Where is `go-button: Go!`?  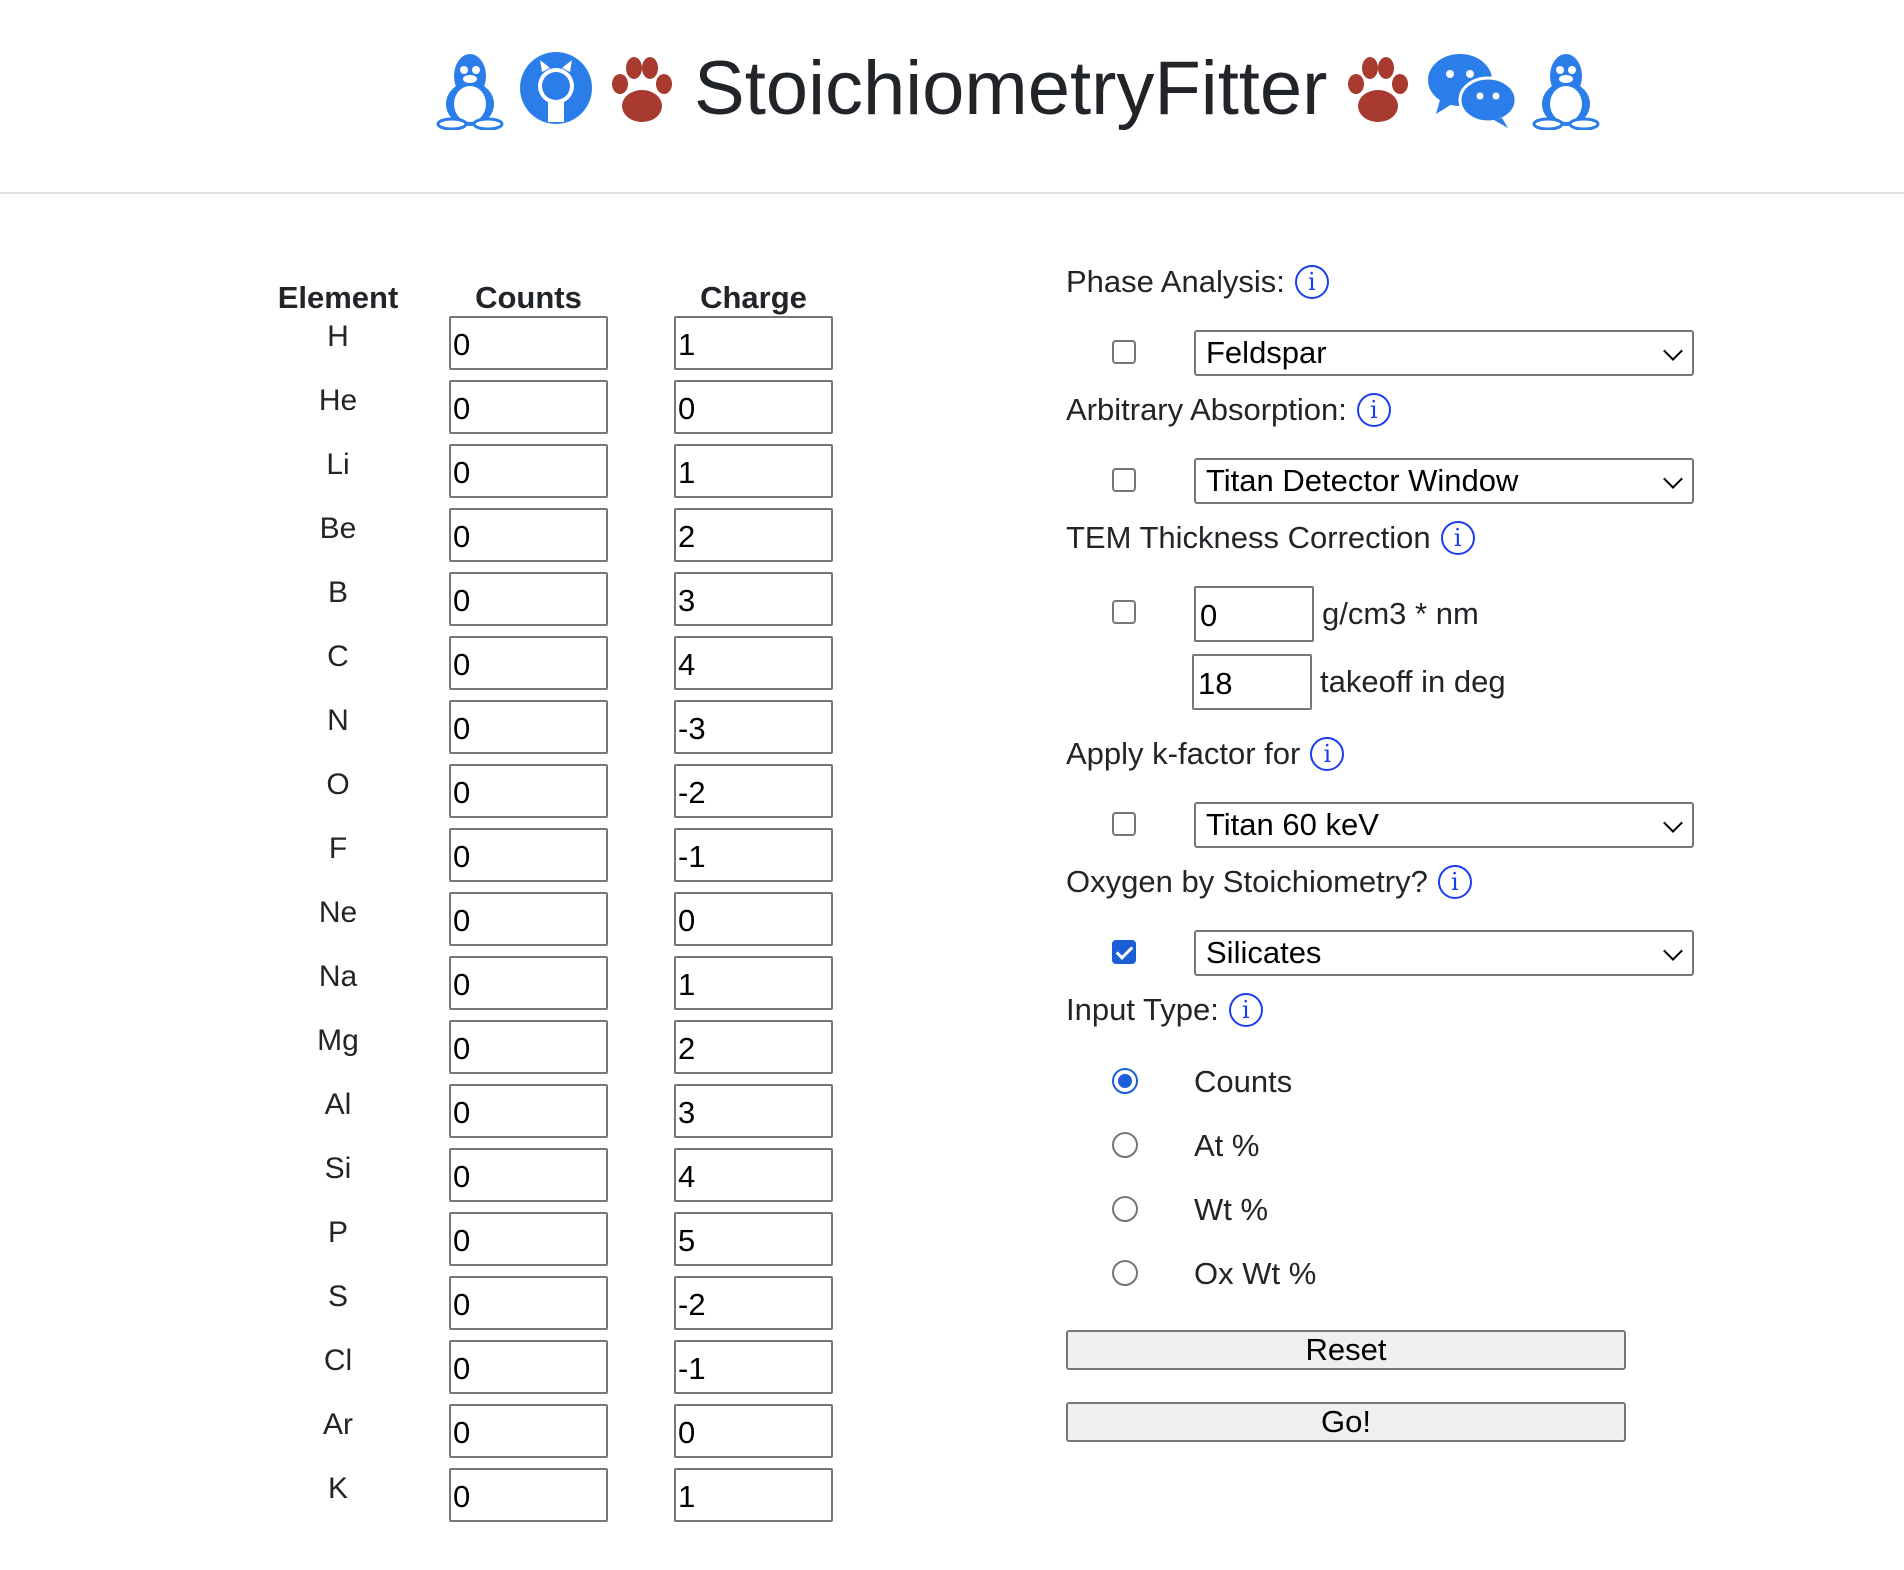
go-button: Go! is located at coordinates (1346, 1422).